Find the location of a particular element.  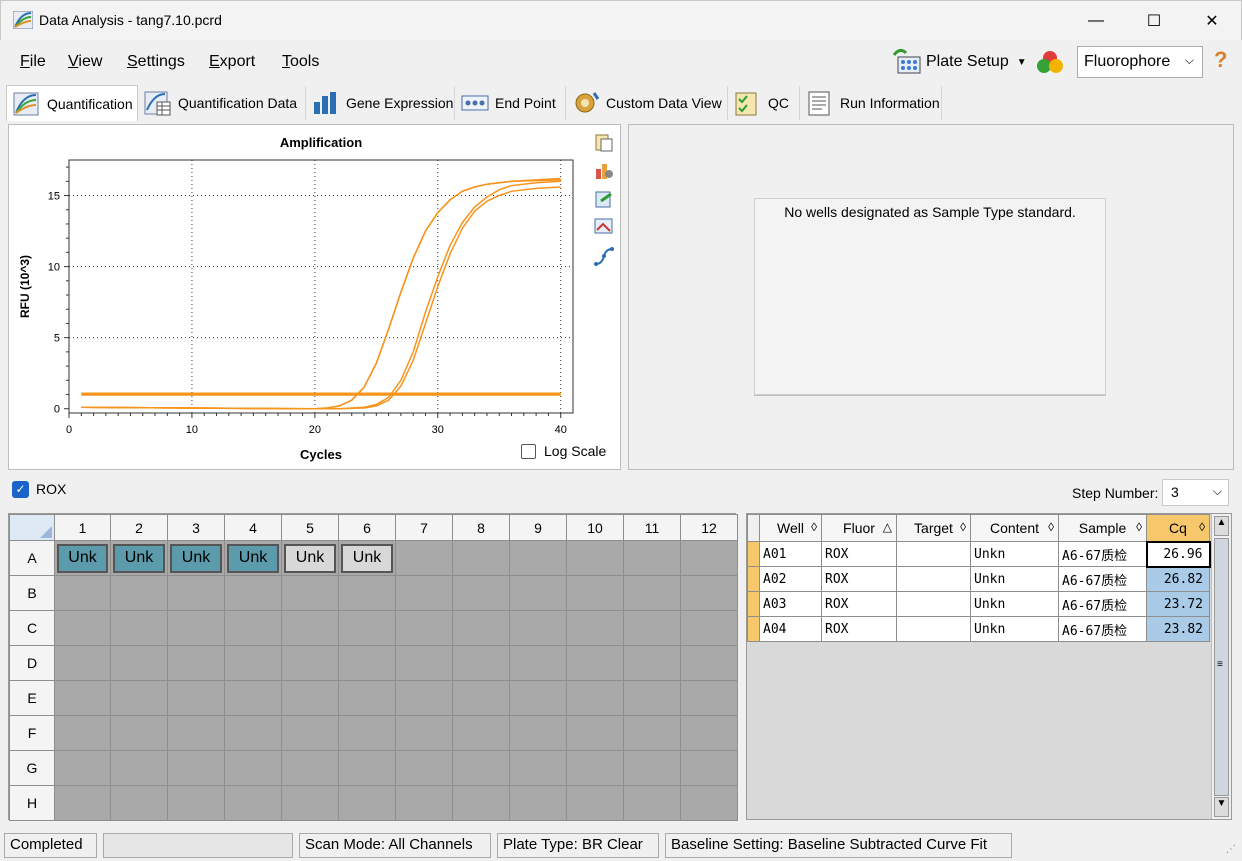

row-selector is located at coordinates (753, 579).